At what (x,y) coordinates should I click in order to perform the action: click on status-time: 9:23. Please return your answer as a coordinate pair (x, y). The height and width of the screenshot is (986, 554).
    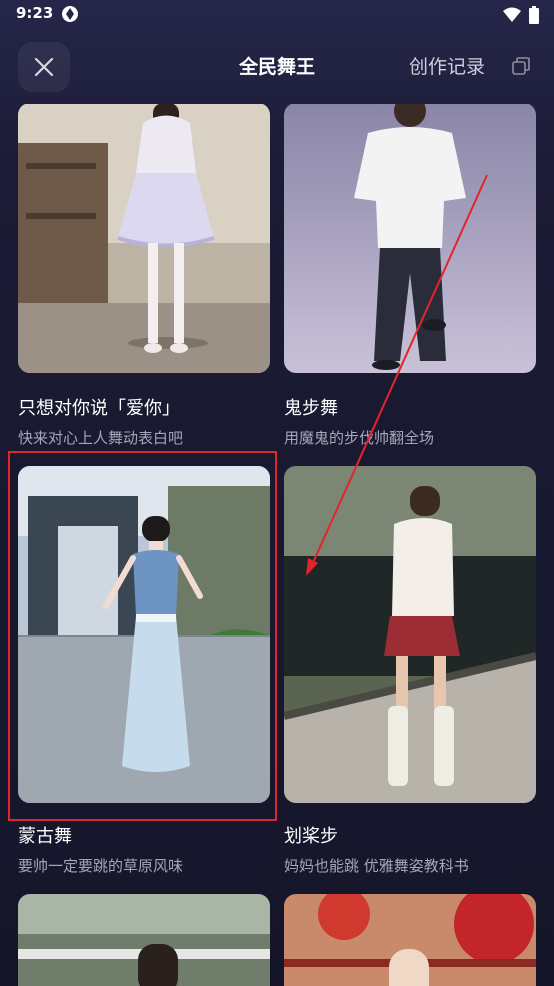
    Looking at the image, I should click on (35, 13).